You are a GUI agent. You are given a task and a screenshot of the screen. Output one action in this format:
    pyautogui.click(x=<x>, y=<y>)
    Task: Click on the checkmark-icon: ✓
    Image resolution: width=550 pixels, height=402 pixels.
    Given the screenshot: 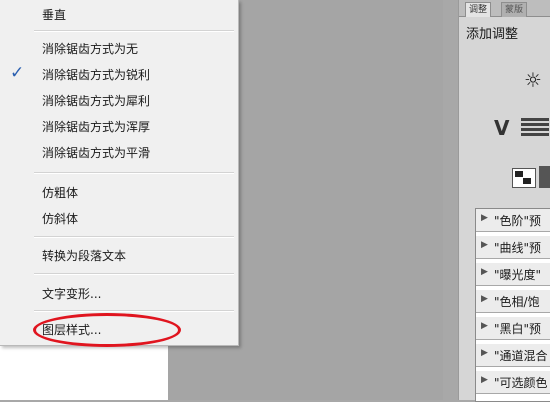 What is the action you would take?
    pyautogui.click(x=17, y=73)
    